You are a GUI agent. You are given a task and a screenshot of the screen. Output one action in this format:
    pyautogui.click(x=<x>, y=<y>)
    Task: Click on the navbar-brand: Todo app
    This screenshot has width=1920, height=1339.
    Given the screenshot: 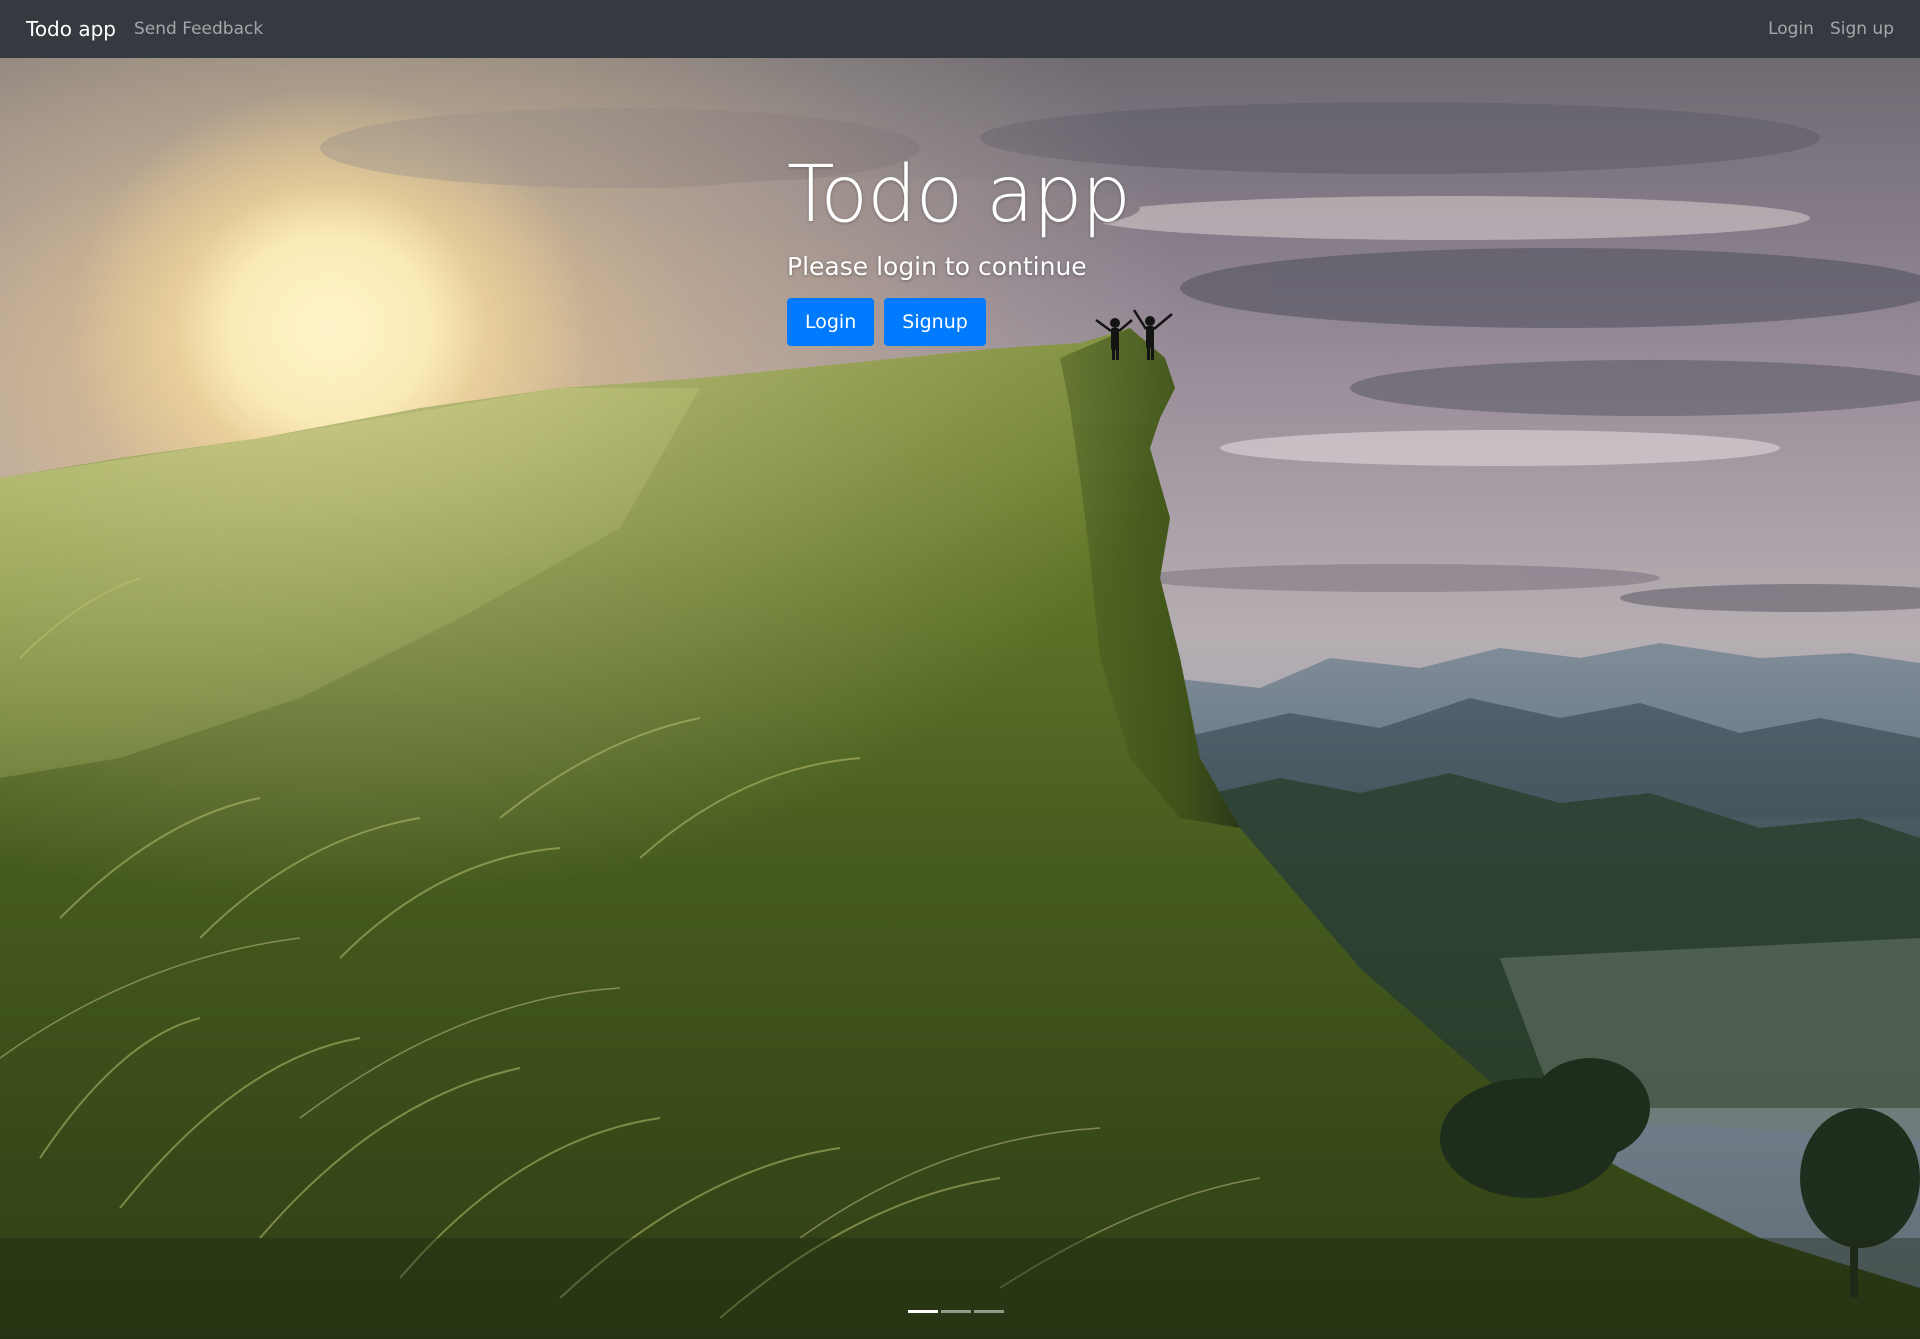 What is the action you would take?
    pyautogui.click(x=71, y=29)
    